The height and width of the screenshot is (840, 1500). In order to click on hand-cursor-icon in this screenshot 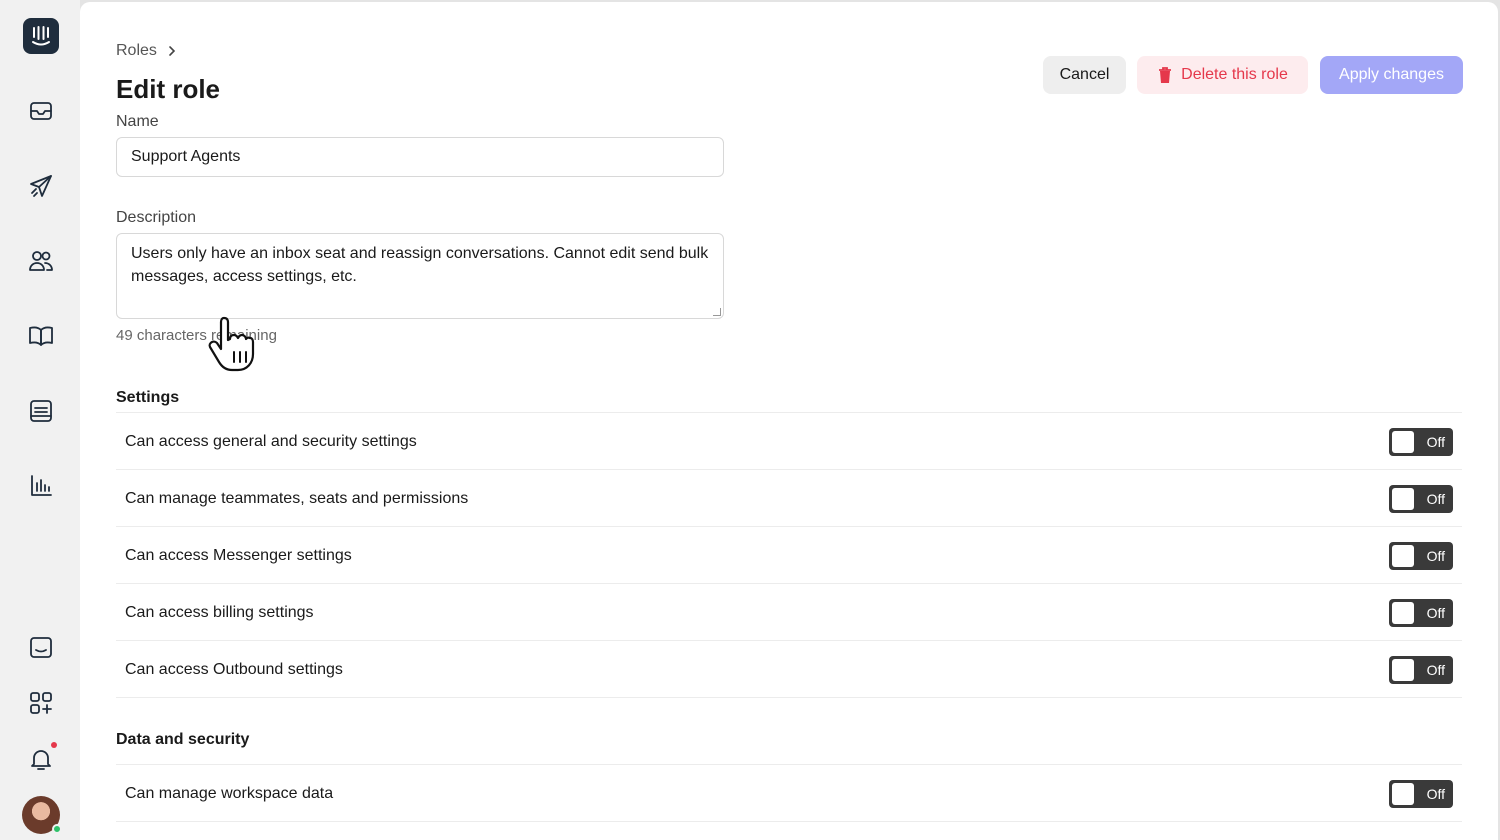, I will do `click(231, 344)`.